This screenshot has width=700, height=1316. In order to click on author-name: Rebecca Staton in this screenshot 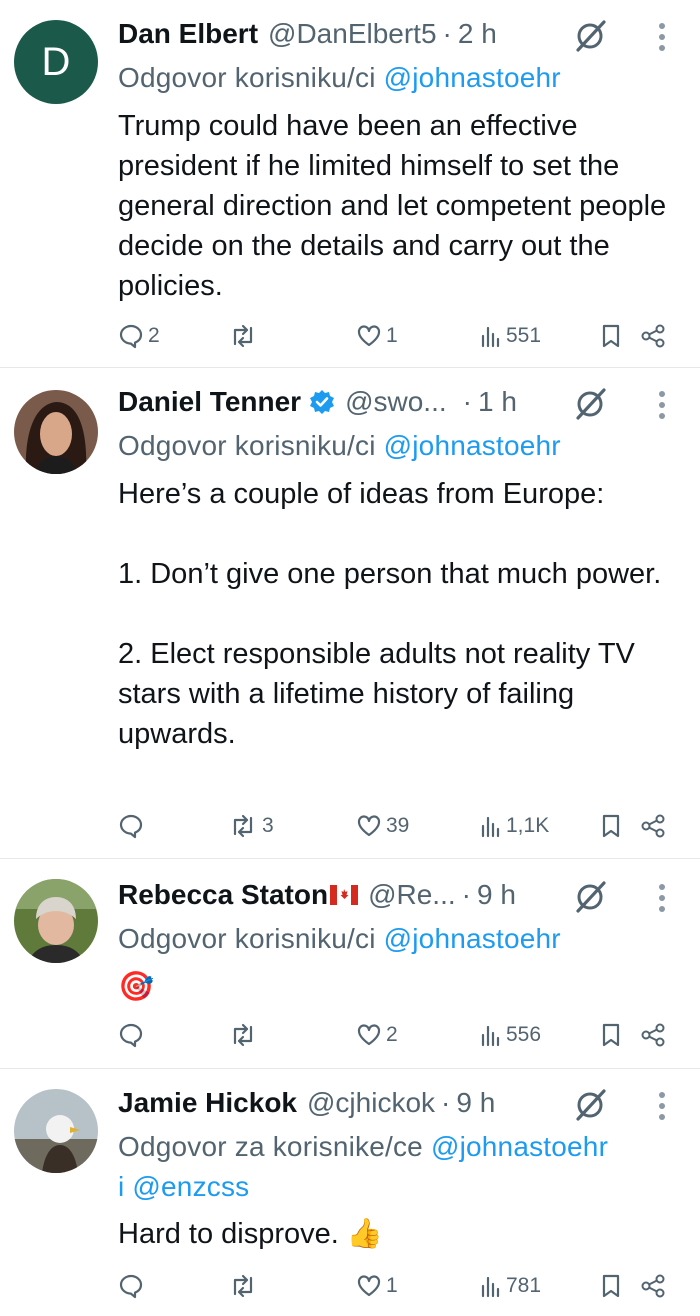, I will do `click(223, 895)`.